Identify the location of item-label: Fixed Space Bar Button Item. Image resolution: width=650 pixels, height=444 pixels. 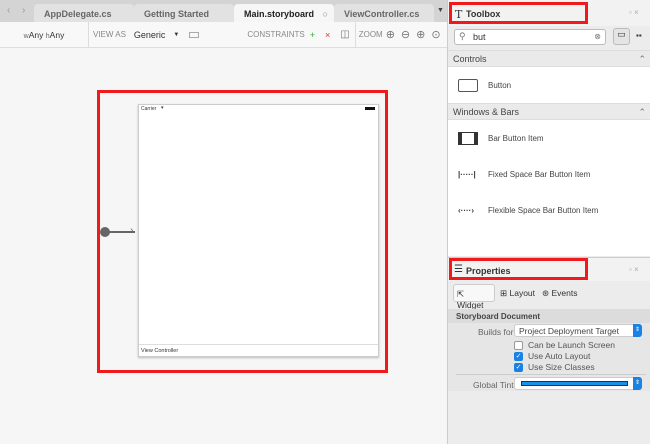
(539, 174).